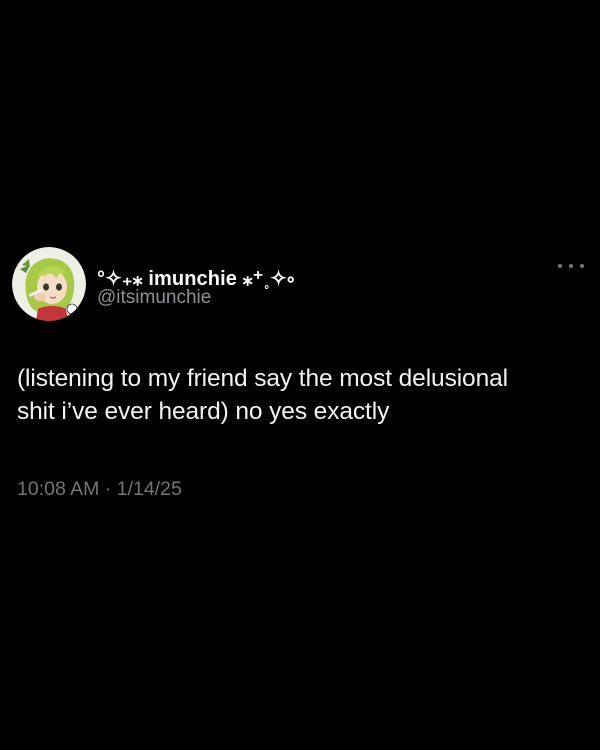 The width and height of the screenshot is (600, 750). I want to click on avatar-image, so click(49, 284).